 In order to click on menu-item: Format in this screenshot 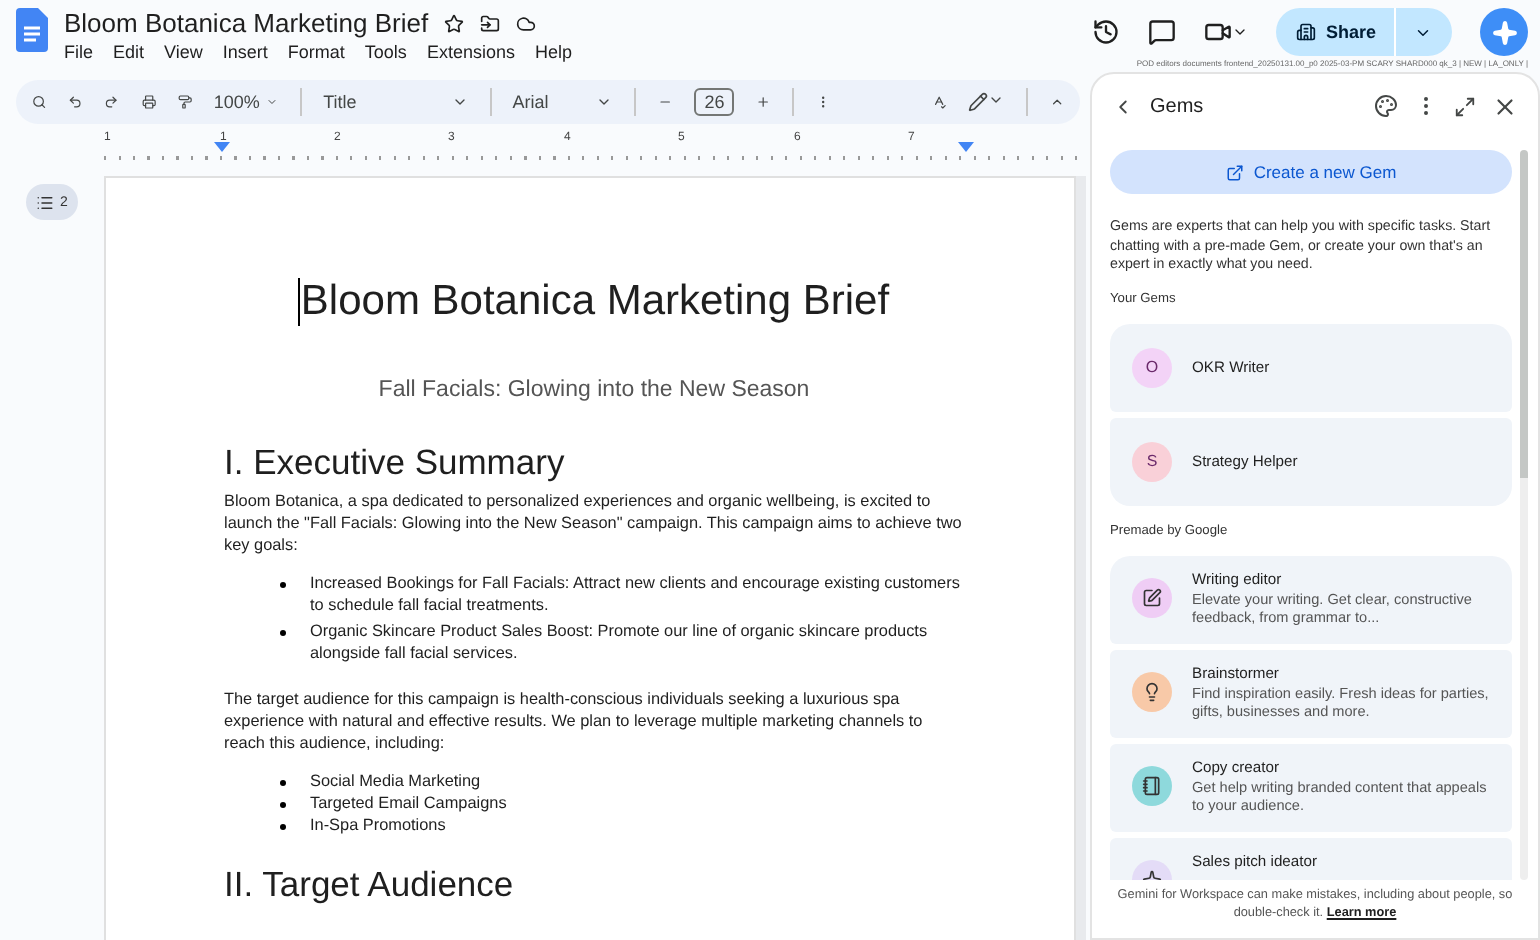, I will do `click(316, 52)`.